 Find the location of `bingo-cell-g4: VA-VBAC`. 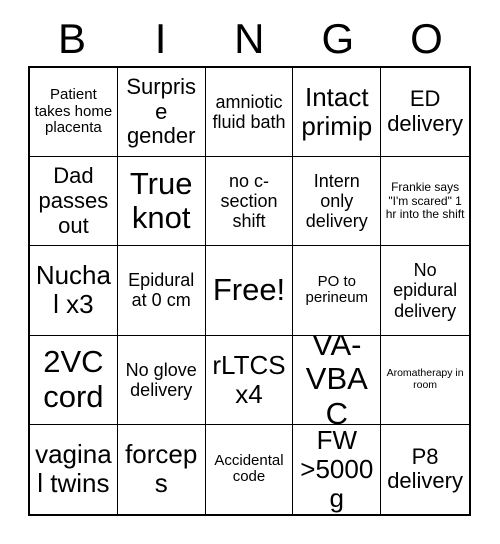

bingo-cell-g4: VA-VBAC is located at coordinates (337, 380).